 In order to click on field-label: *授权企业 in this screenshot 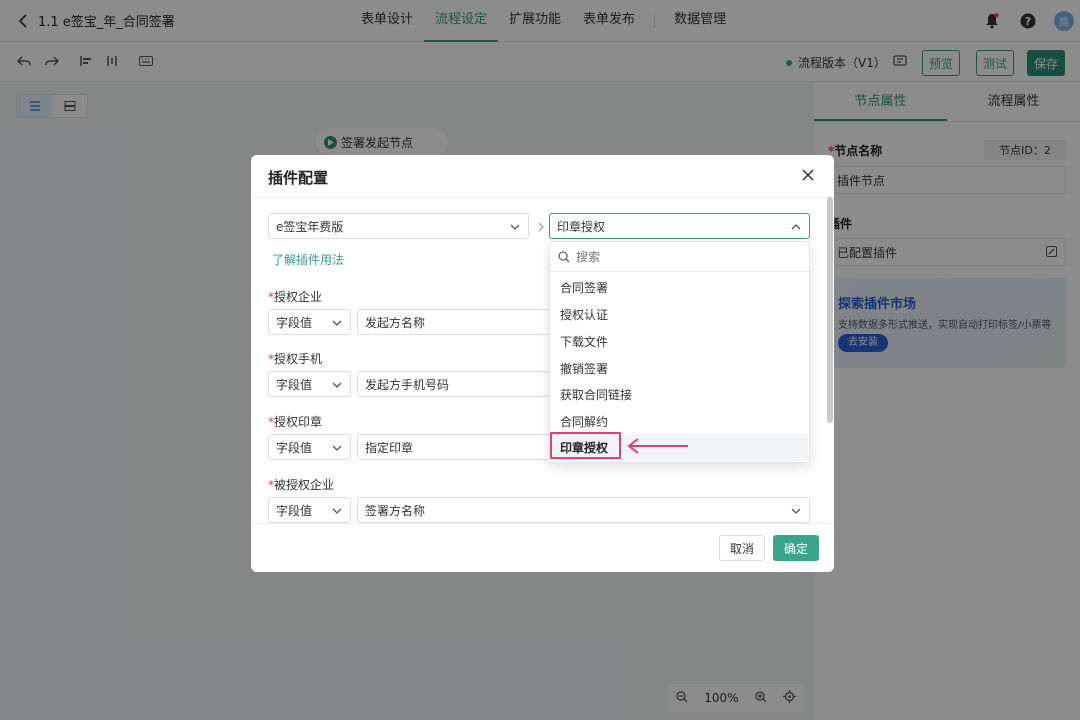, I will do `click(295, 297)`.